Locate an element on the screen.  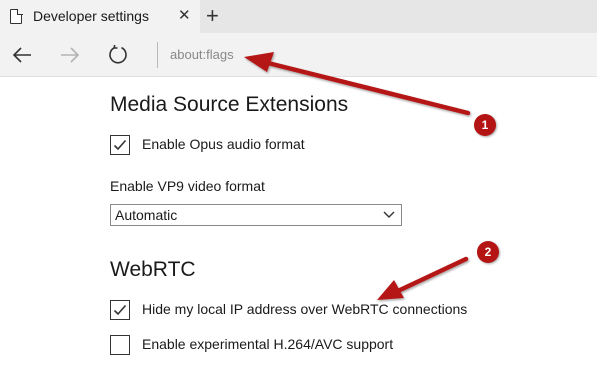
webrtc-title: WebRTC is located at coordinates (153, 269).